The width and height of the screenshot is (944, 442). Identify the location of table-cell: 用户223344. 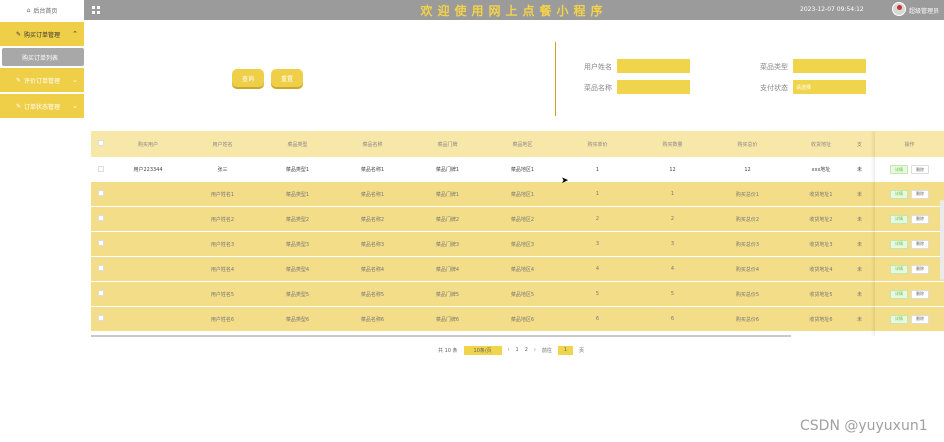
(148, 170).